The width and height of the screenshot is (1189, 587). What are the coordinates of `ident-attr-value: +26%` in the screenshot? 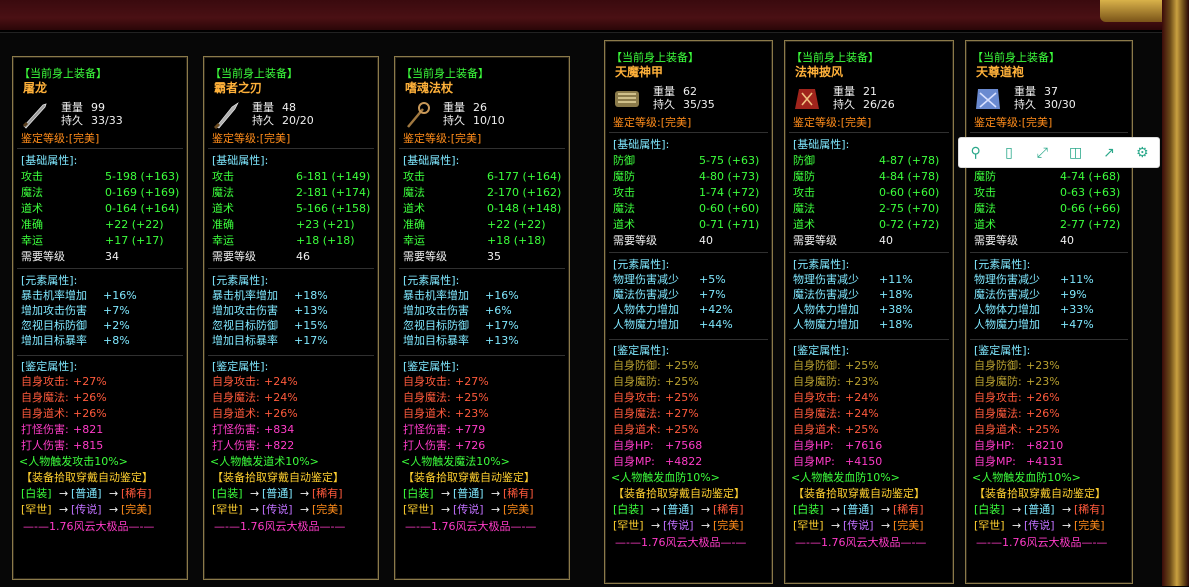 It's located at (281, 413).